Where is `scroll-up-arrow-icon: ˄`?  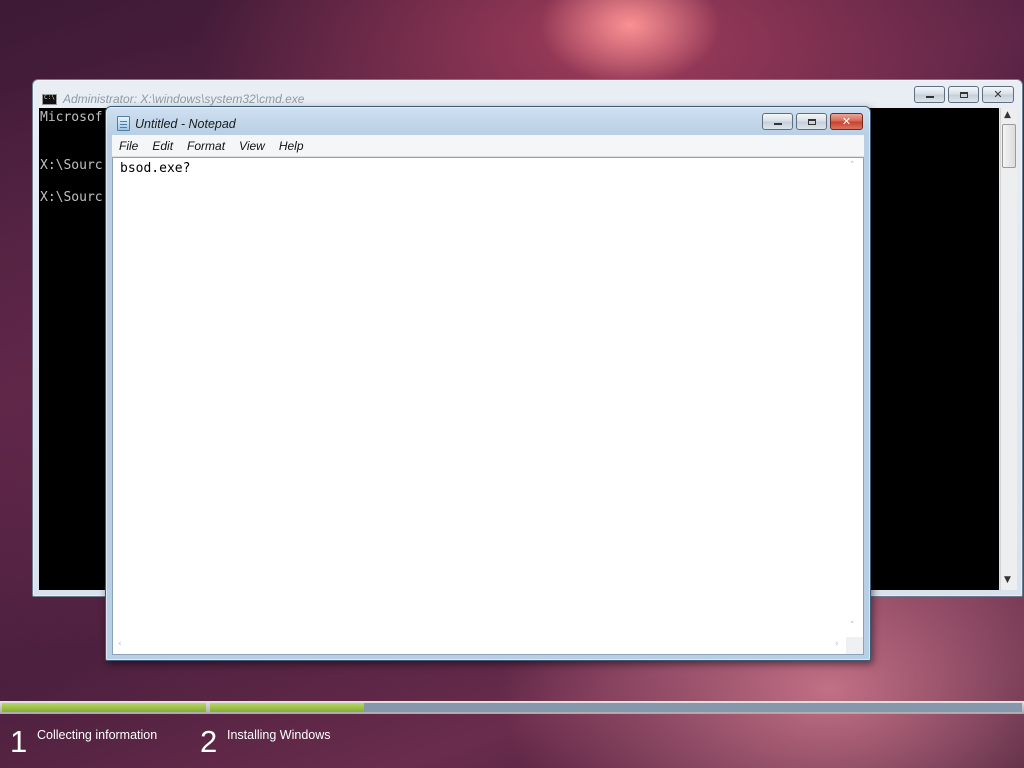
scroll-up-arrow-icon: ˄ is located at coordinates (852, 166).